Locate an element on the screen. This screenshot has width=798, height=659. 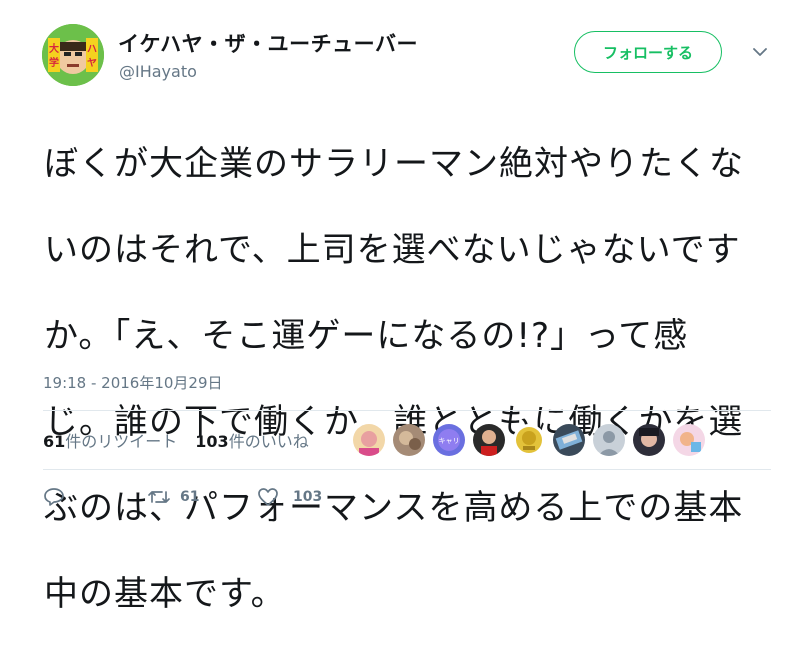
svg-text: キャリ is located at coordinates (449, 441).